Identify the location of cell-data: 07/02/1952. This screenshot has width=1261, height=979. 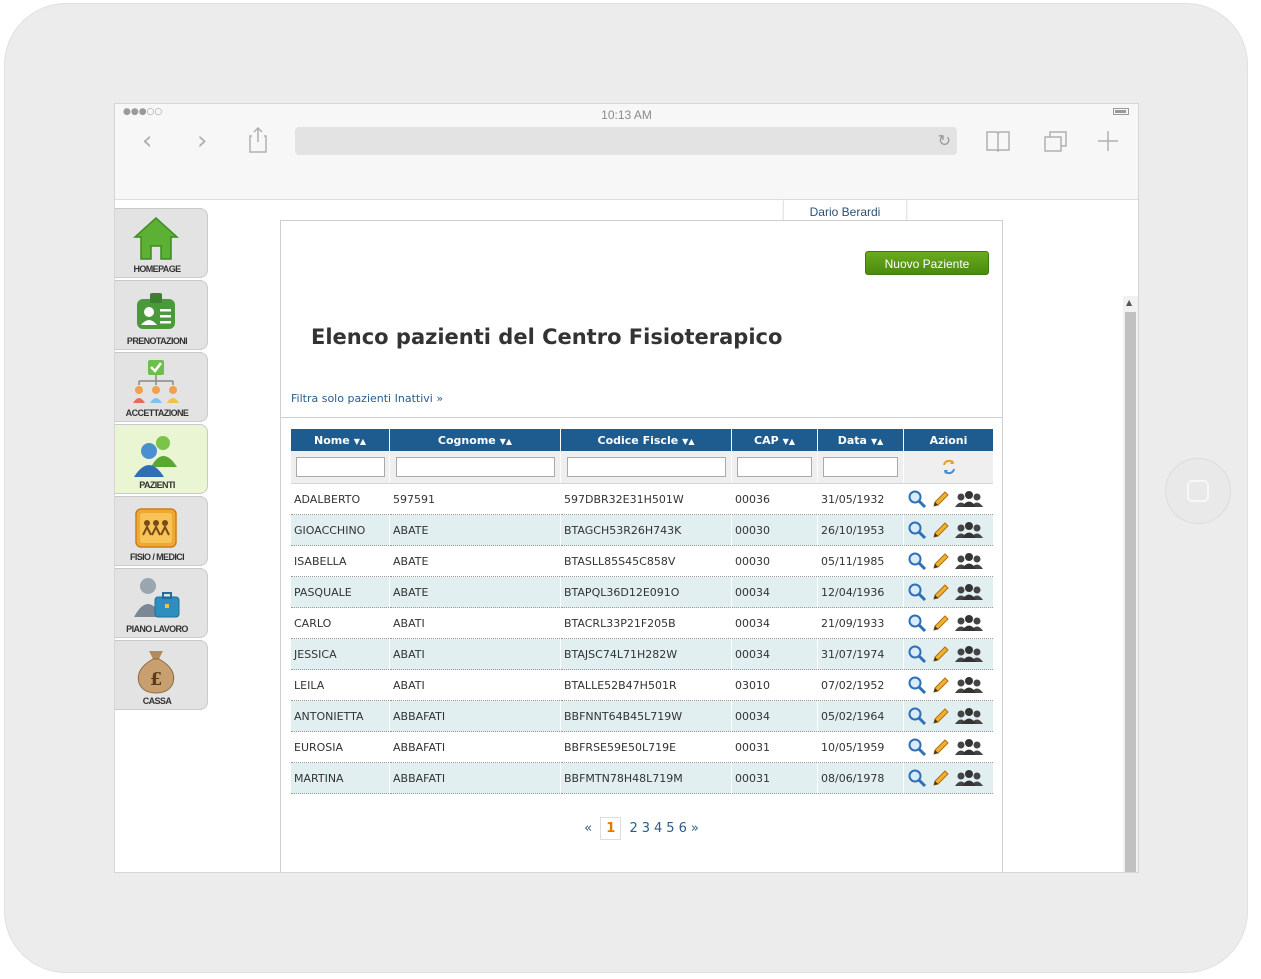
(860, 685).